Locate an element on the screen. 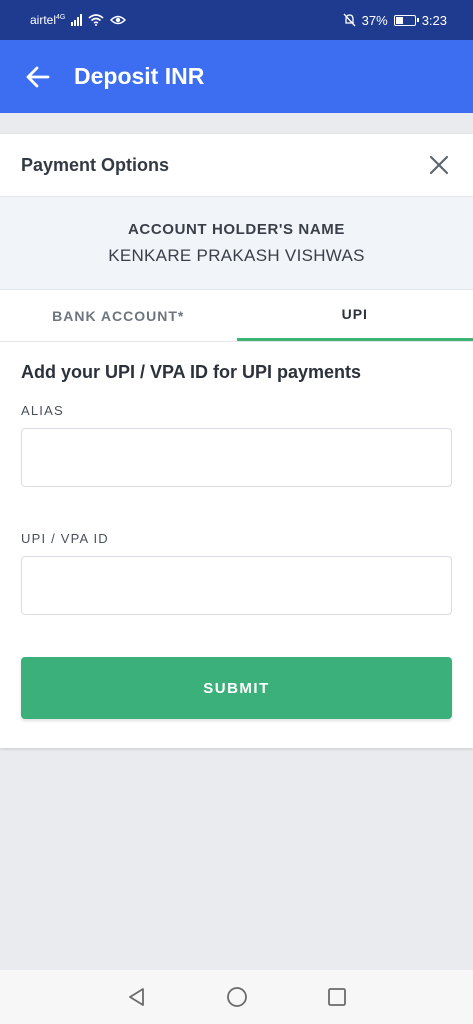 This screenshot has height=1024, width=473. tab-upi: UPI is located at coordinates (354, 315).